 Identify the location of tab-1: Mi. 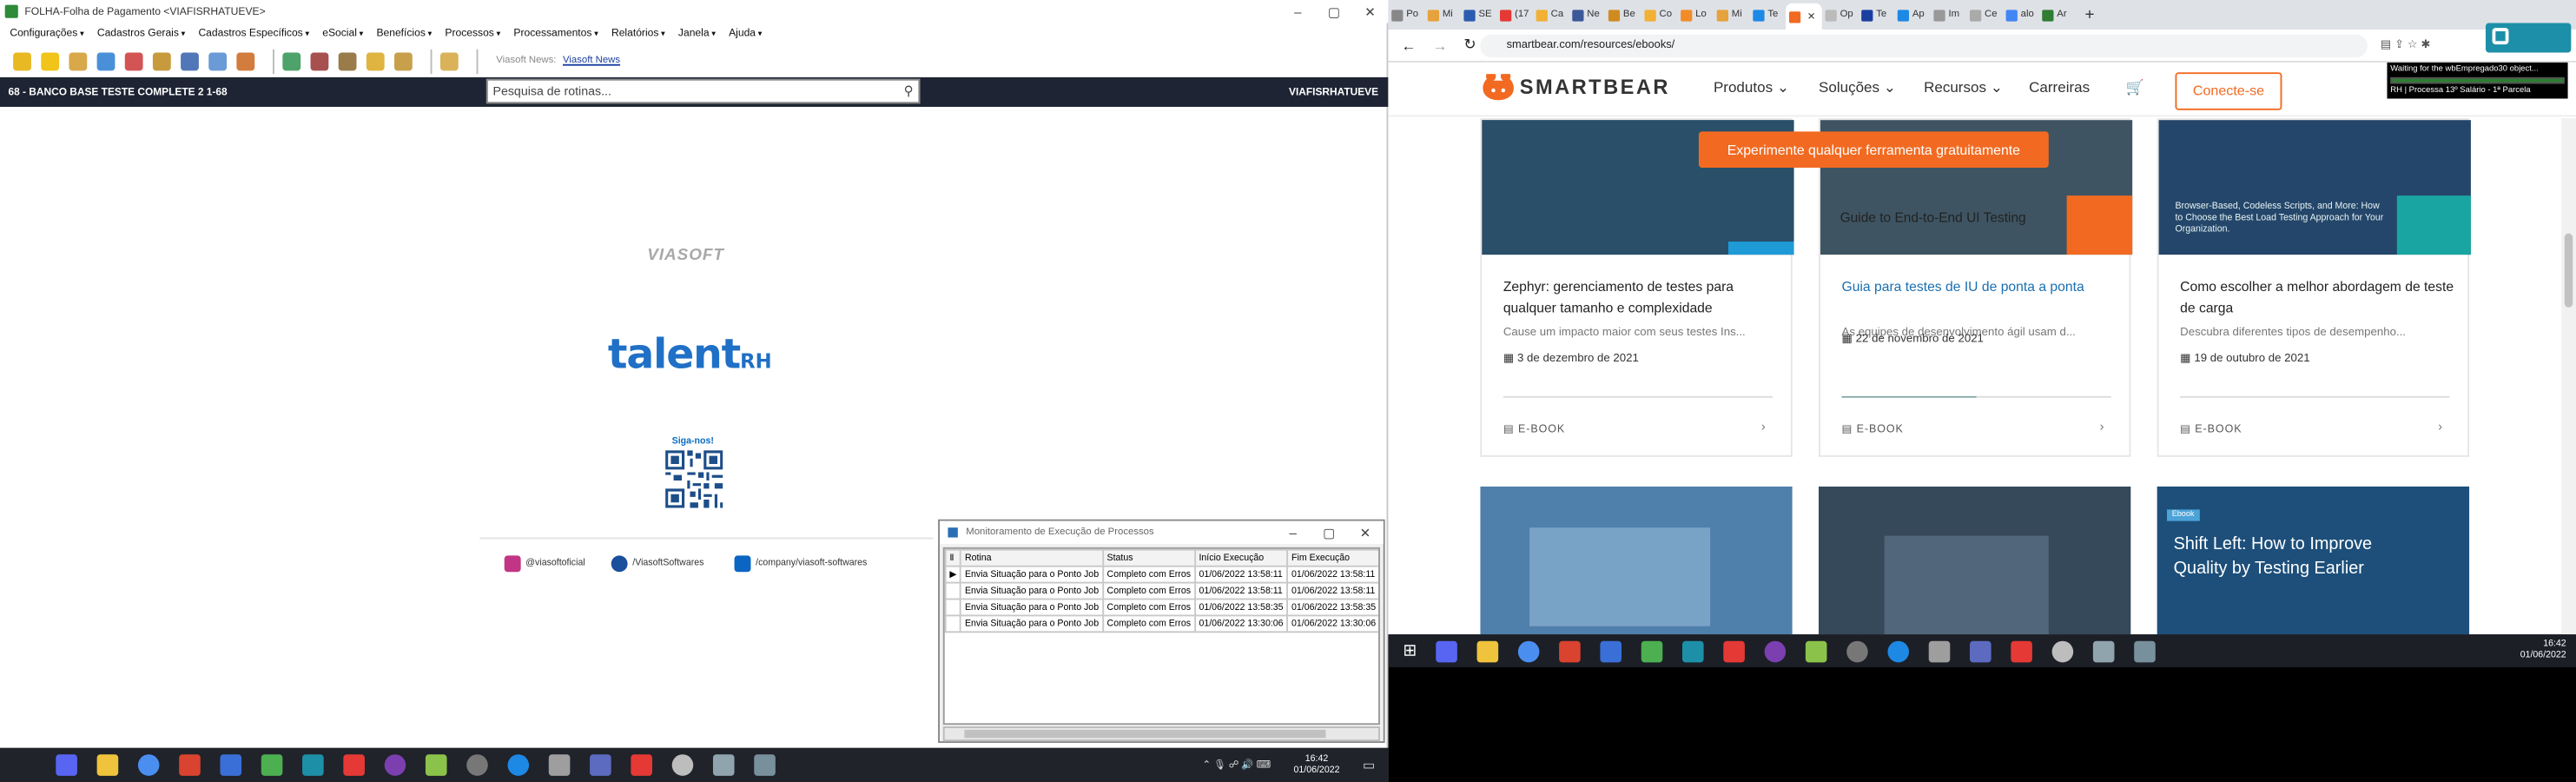
(1442, 15).